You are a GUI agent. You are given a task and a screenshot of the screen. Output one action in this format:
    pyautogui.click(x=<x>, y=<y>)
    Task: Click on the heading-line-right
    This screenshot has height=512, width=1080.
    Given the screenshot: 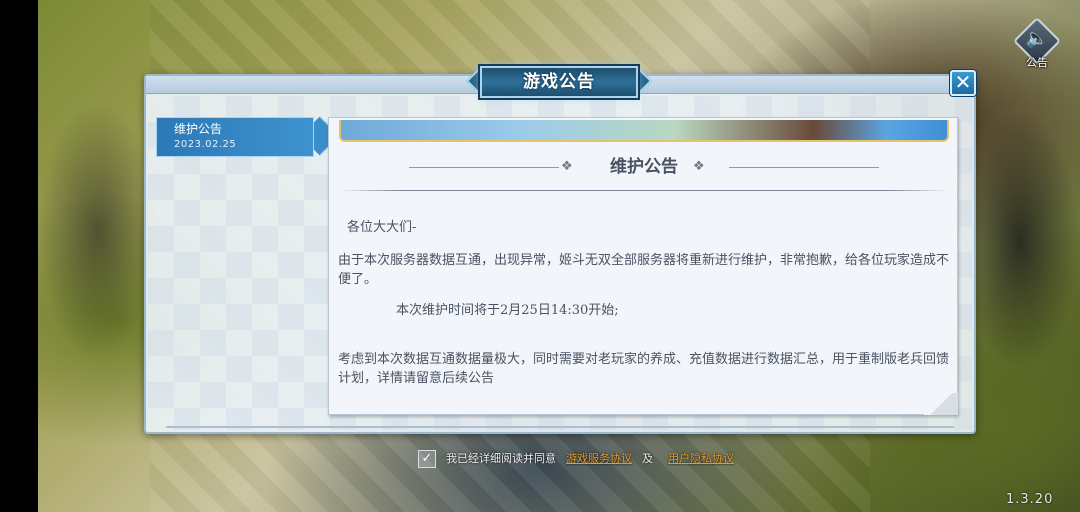 What is the action you would take?
    pyautogui.click(x=804, y=167)
    